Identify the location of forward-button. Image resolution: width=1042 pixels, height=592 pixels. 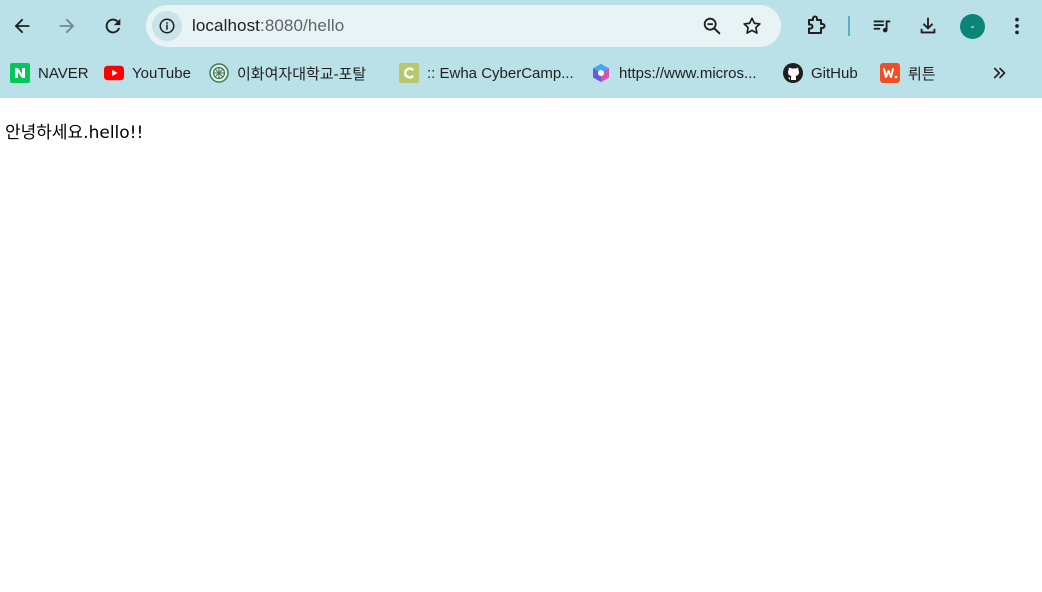
(67, 26).